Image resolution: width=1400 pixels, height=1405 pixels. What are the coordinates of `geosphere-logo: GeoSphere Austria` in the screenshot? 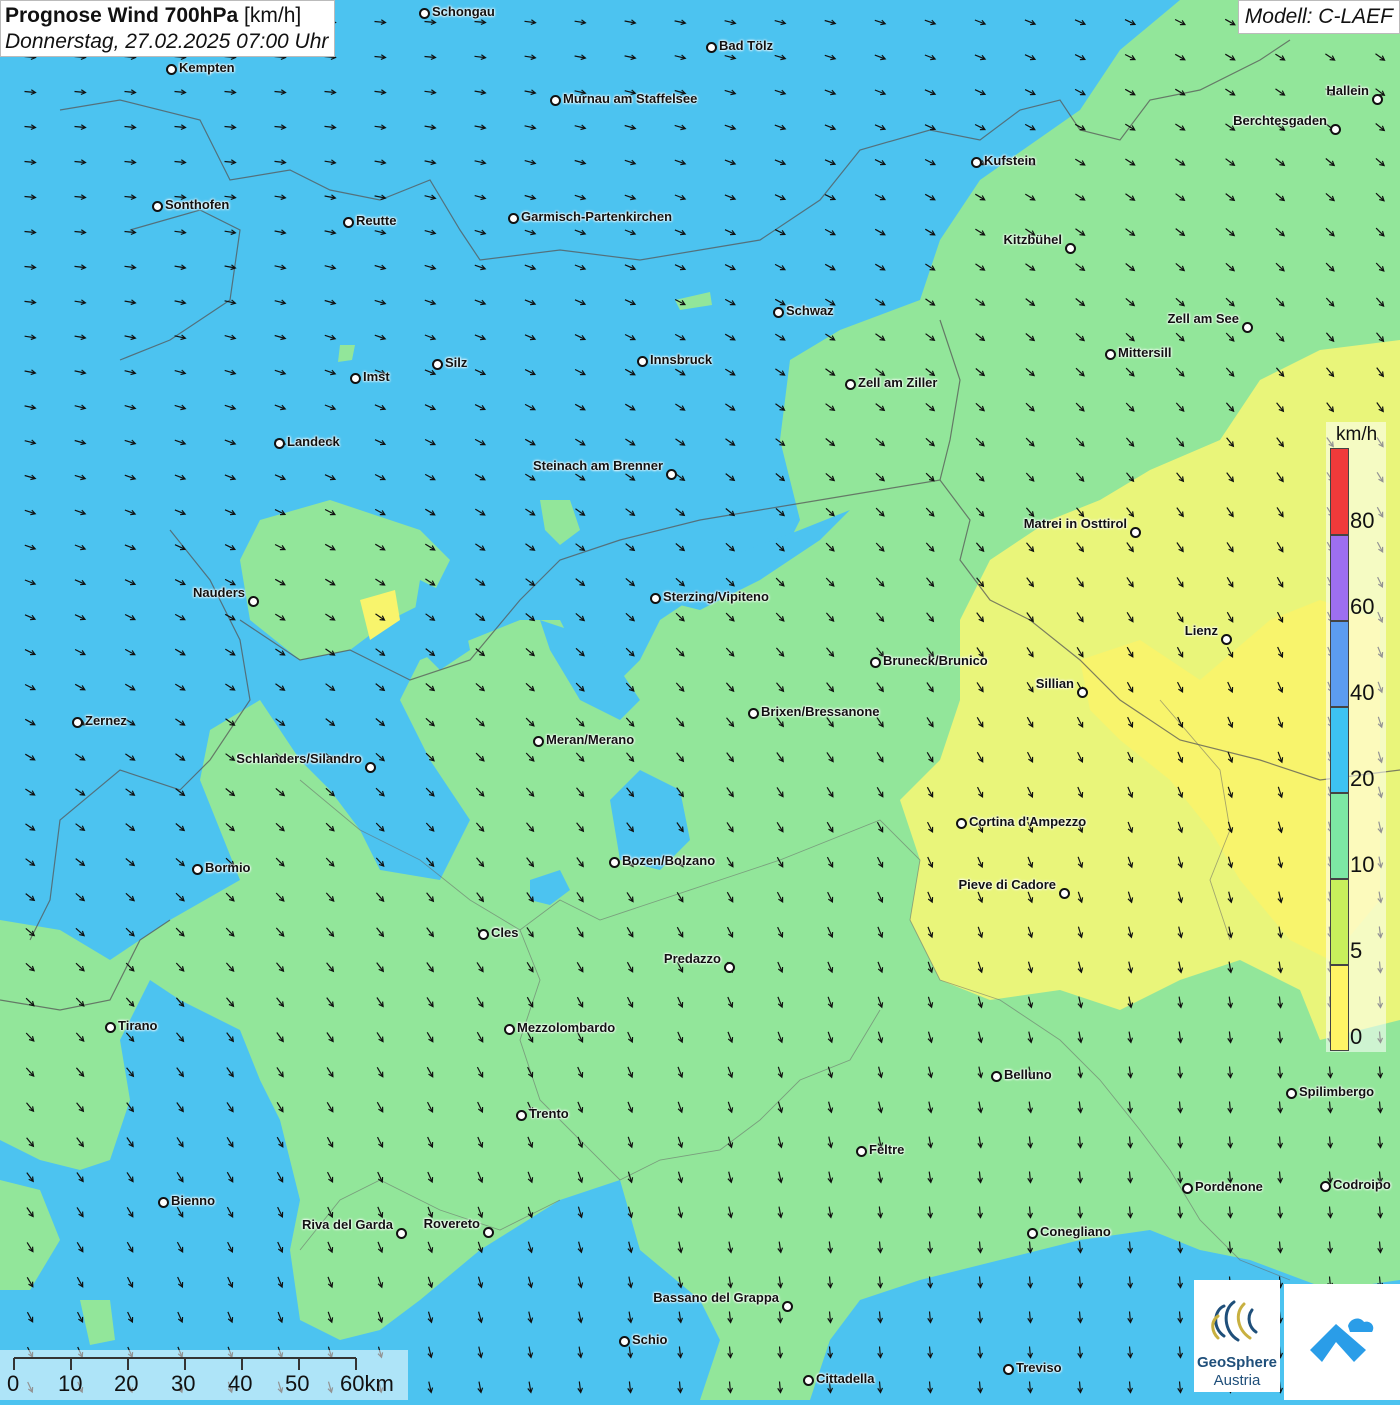 It's located at (1237, 1336).